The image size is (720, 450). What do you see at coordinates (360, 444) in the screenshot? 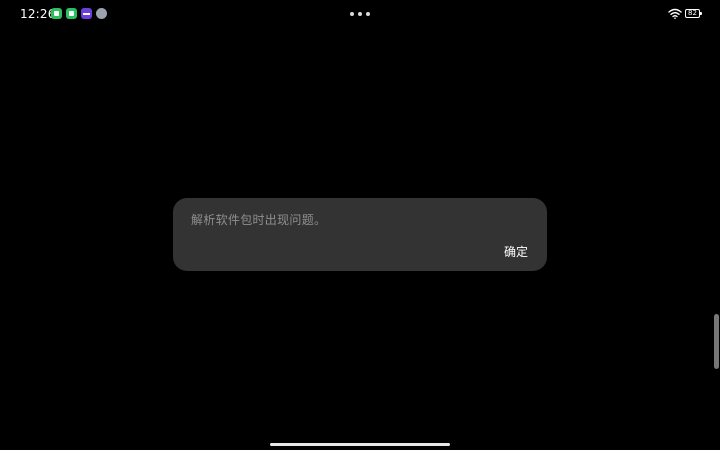
I see `home-indicator` at bounding box center [360, 444].